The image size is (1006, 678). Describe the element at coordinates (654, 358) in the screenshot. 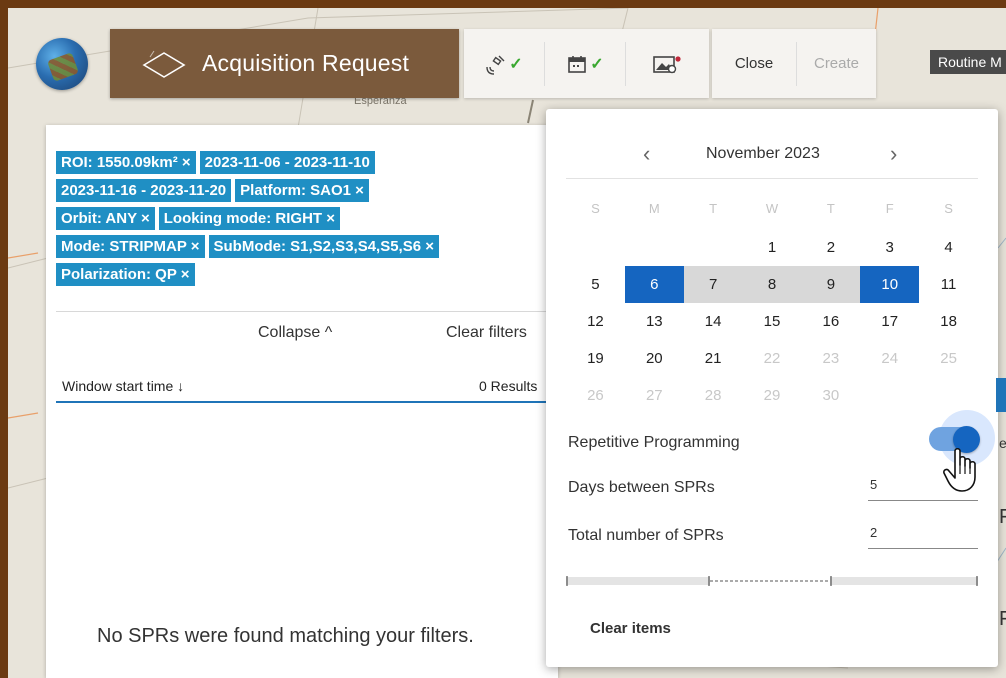

I see `calendar-day: 20` at that location.